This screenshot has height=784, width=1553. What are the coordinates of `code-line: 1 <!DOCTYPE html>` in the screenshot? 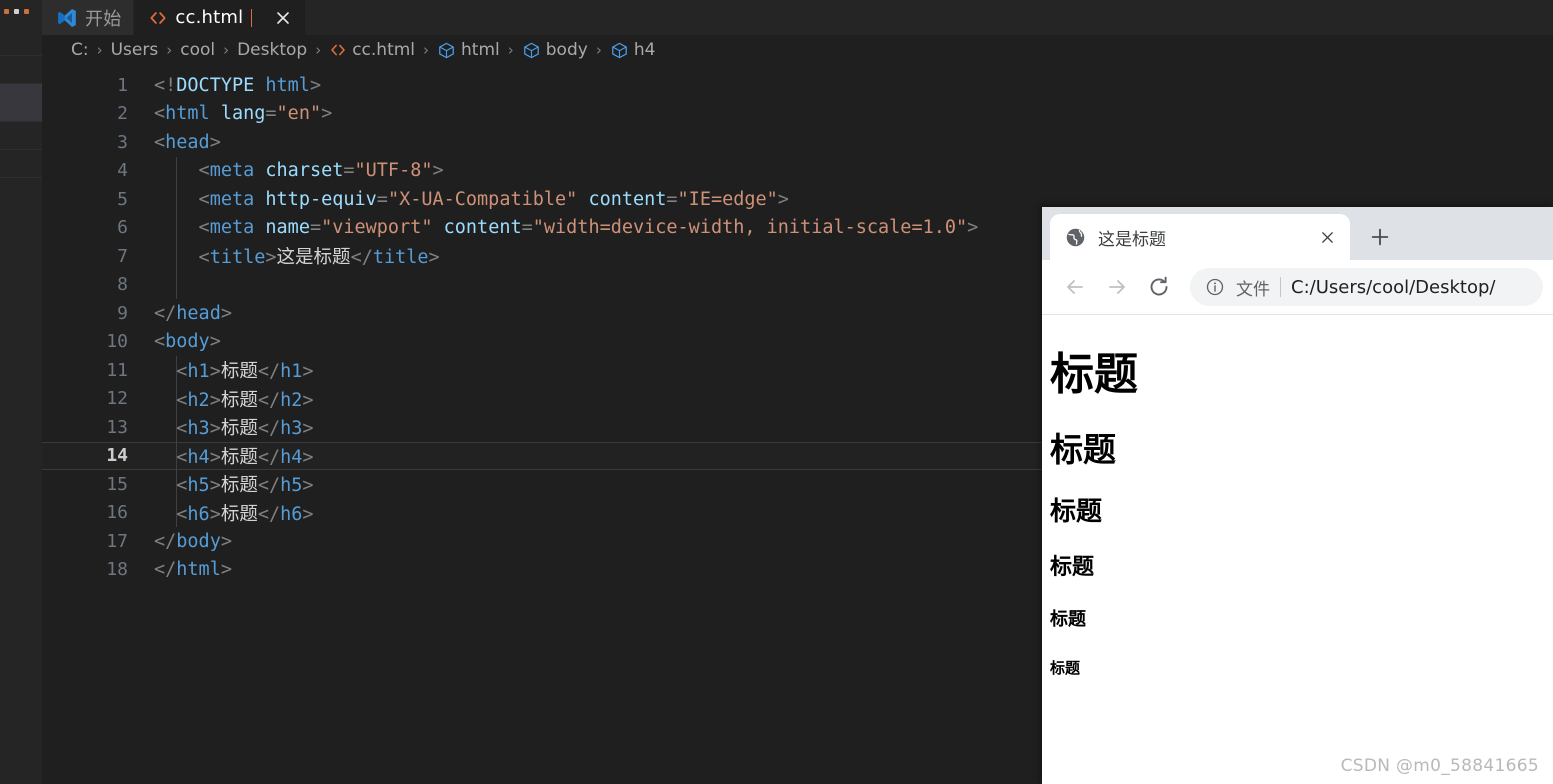 It's located at (797, 85).